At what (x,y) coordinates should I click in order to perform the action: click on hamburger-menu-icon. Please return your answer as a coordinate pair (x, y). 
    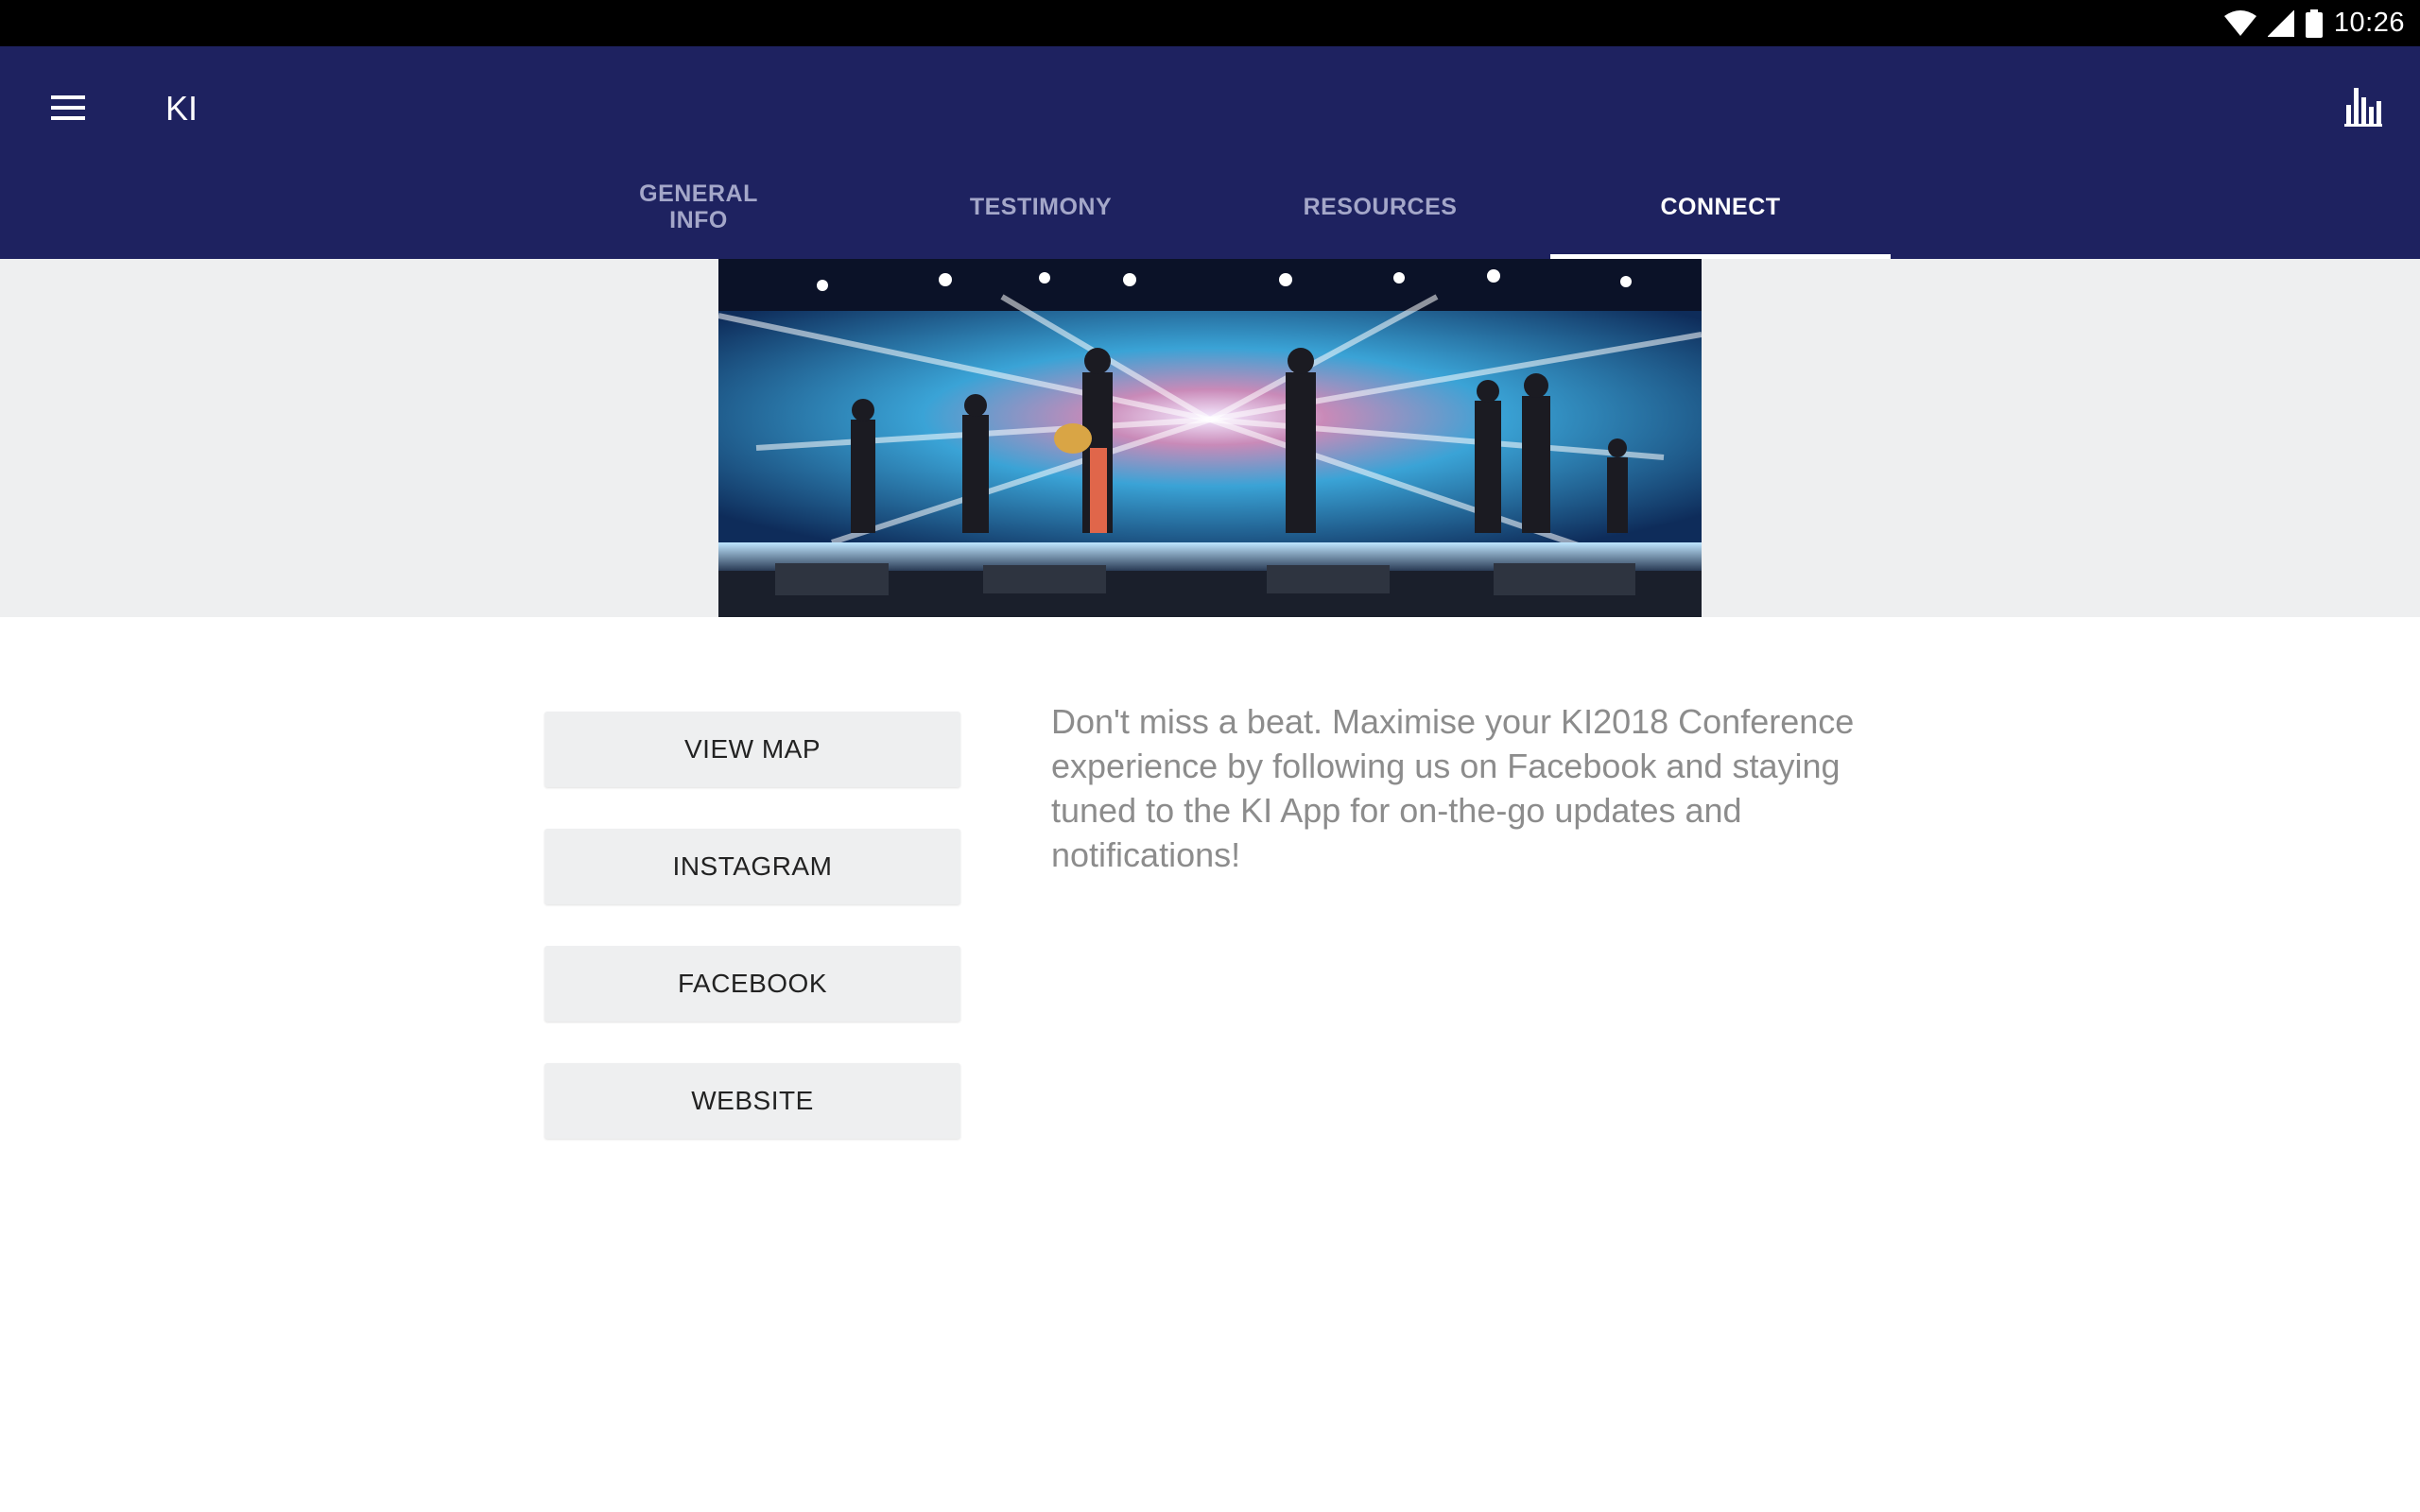
    Looking at the image, I should click on (68, 108).